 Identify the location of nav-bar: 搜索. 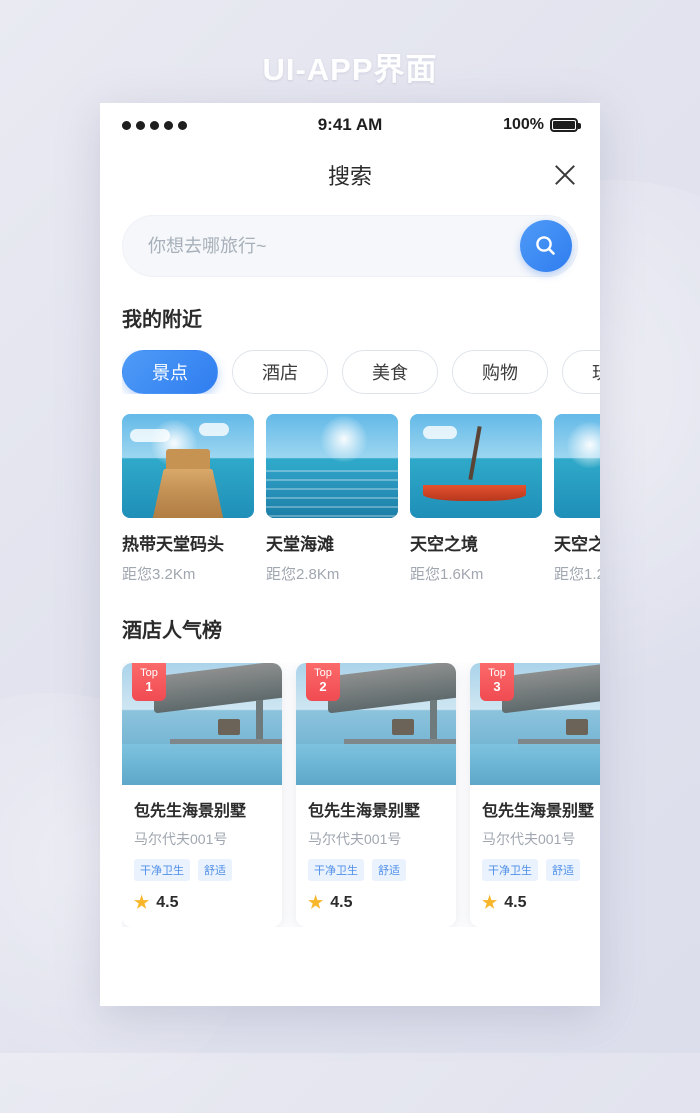
(350, 175).